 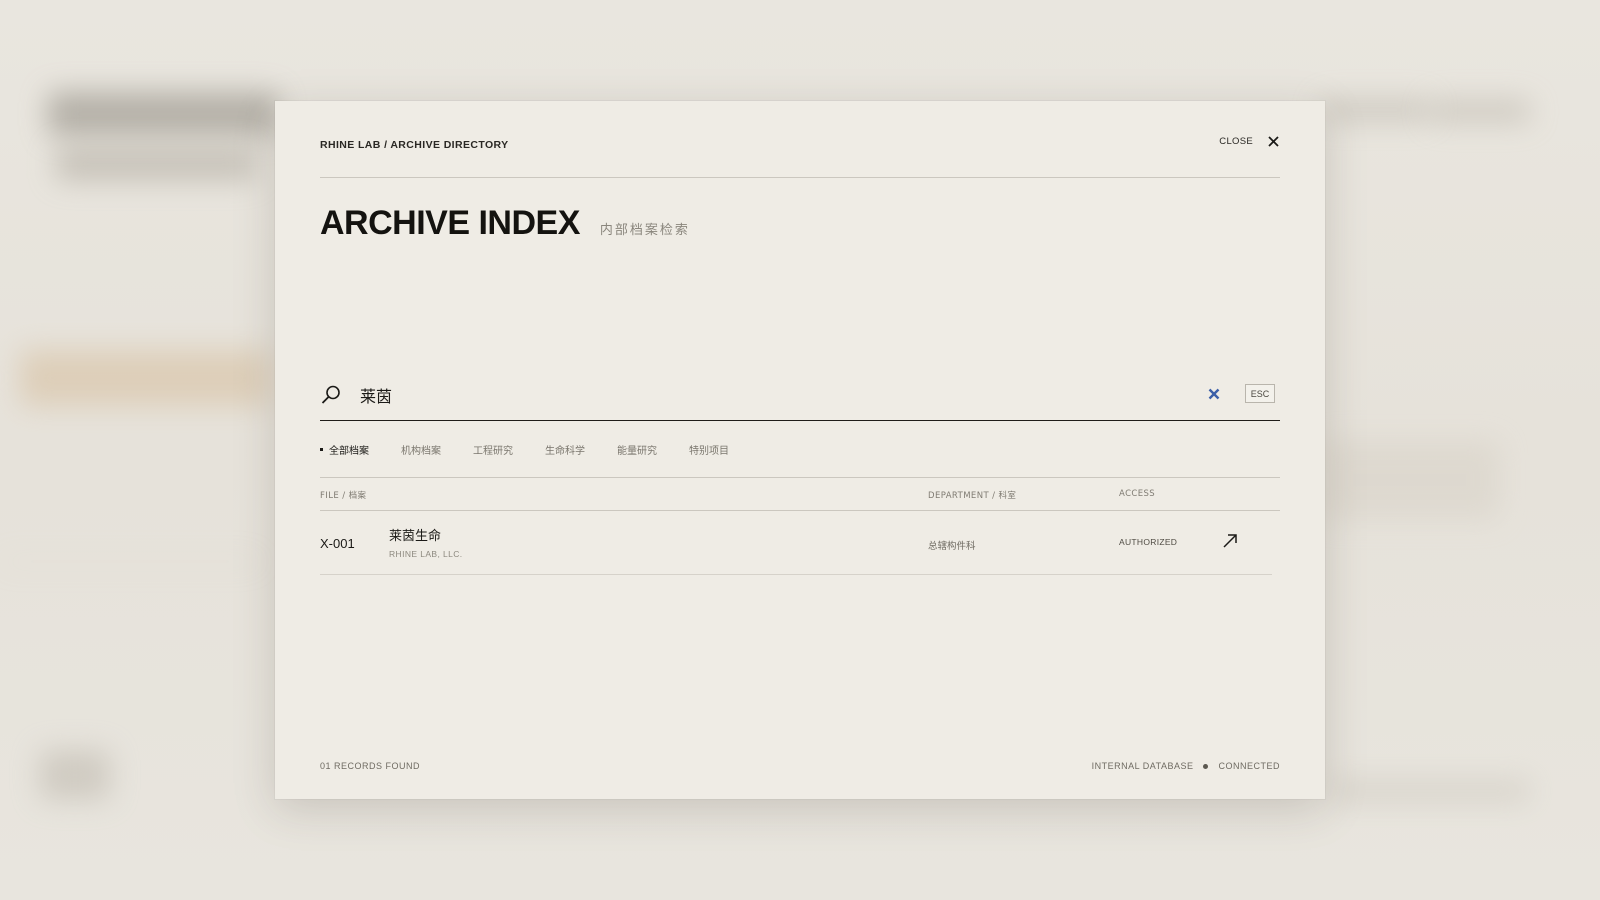 I want to click on file-id: X-001, so click(x=337, y=543).